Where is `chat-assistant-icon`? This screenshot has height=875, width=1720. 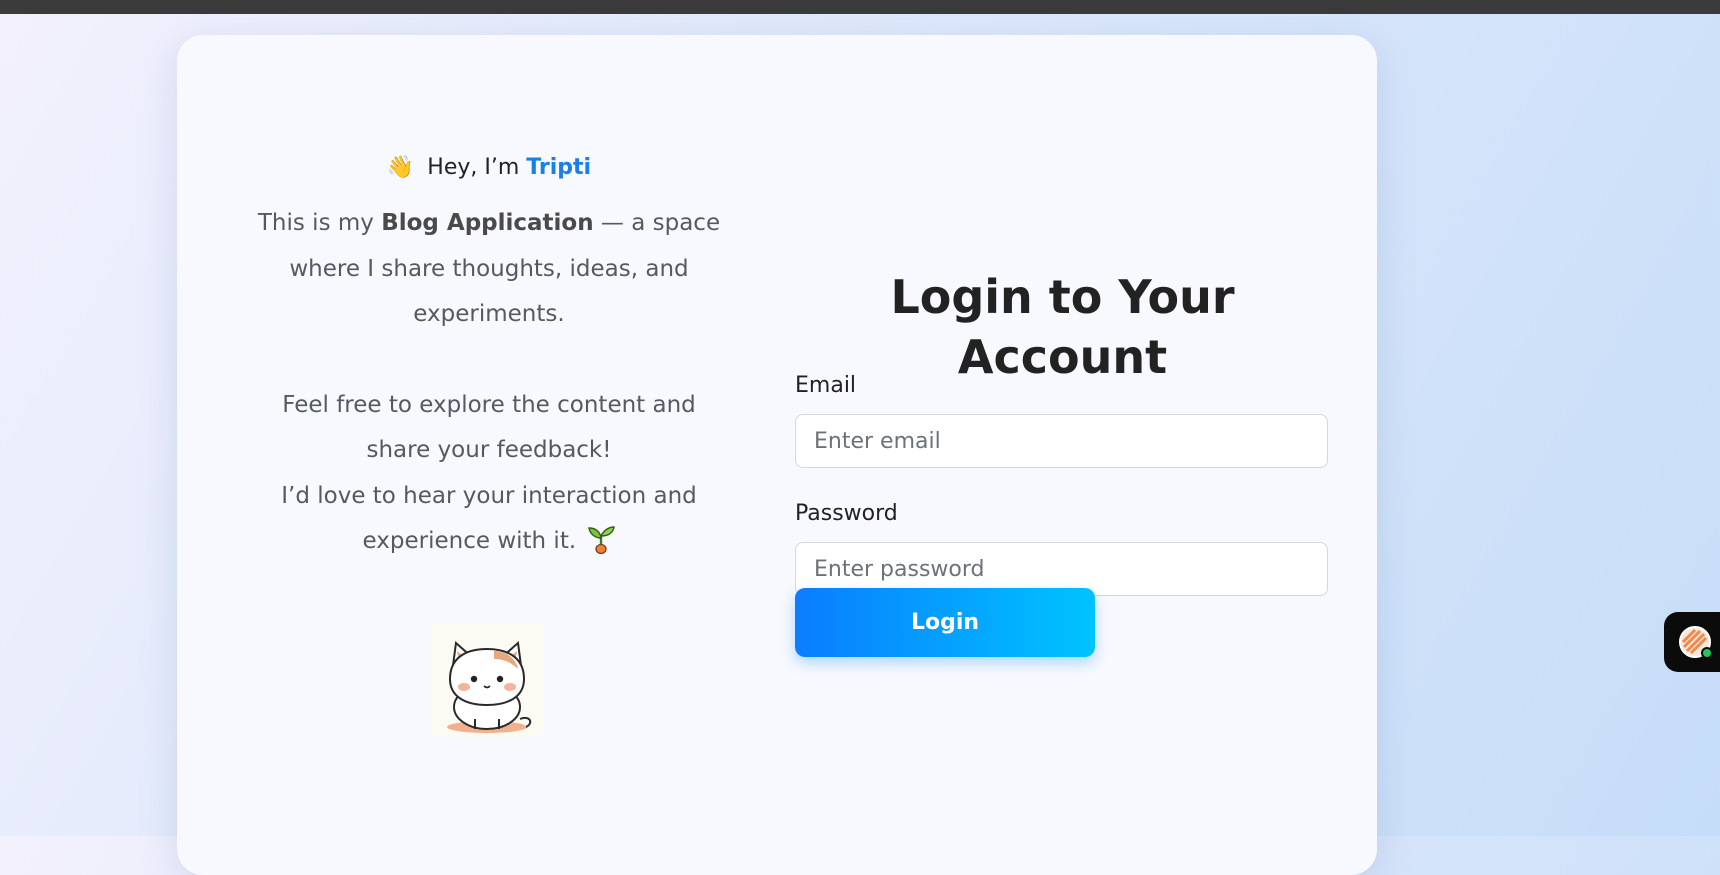
chat-assistant-icon is located at coordinates (1695, 642).